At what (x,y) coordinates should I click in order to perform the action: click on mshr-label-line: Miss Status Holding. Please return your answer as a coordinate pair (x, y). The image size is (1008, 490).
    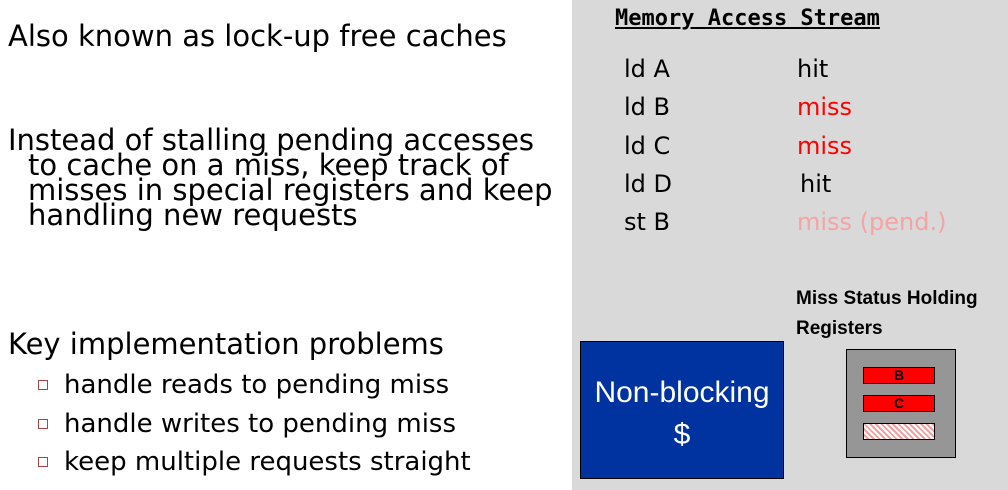
    Looking at the image, I should click on (887, 298).